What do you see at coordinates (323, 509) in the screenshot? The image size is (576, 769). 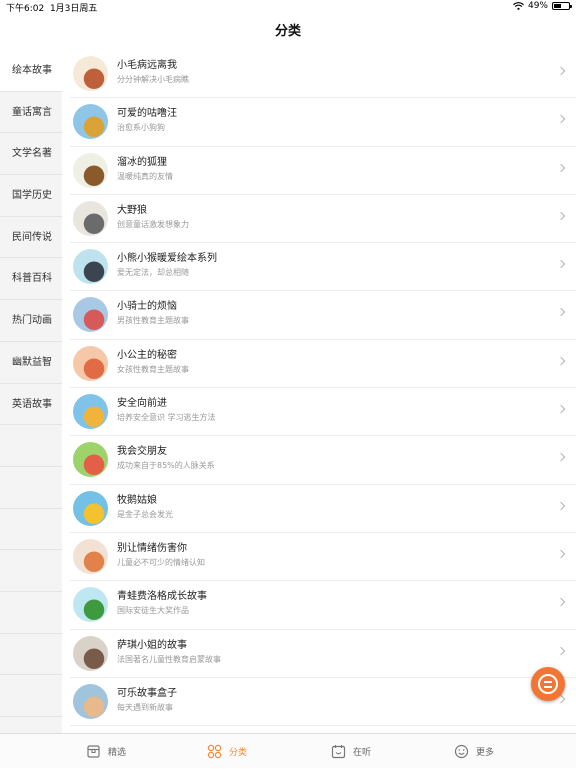 I see `list-item: 牧鹅姑娘是金子总会发光` at bounding box center [323, 509].